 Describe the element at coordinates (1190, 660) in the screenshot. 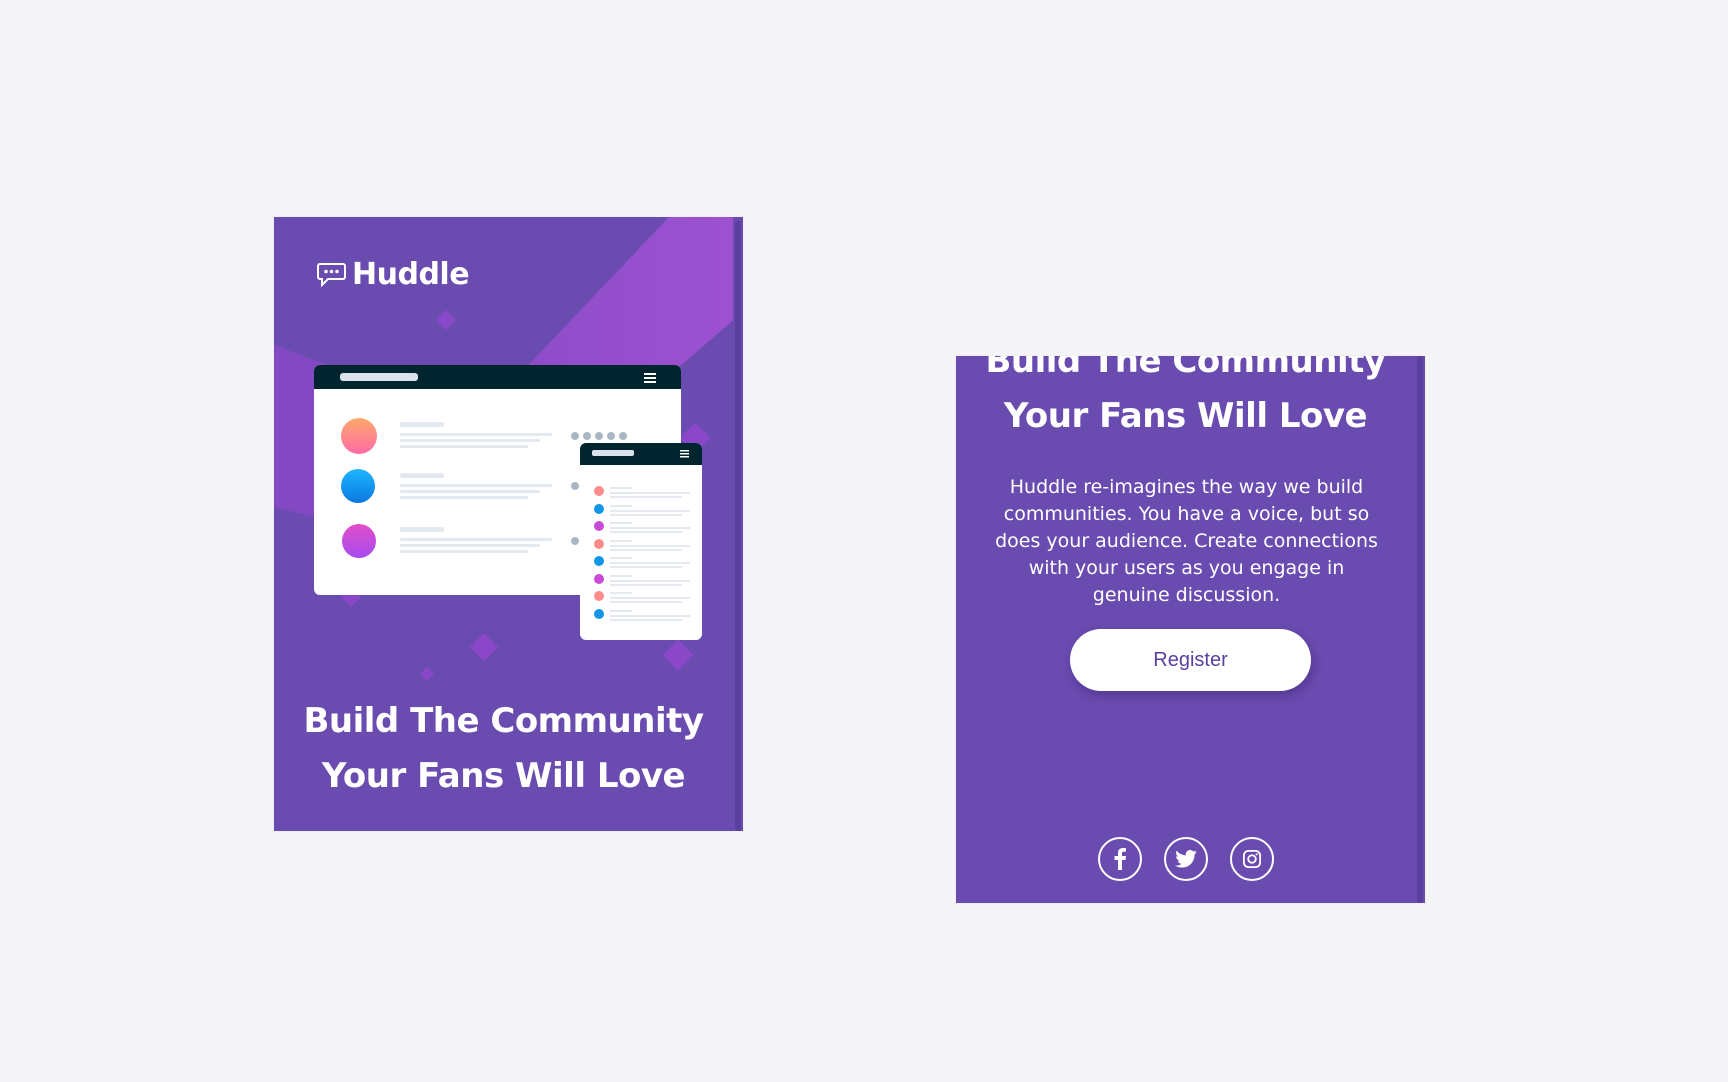

I see `register-button: Register` at that location.